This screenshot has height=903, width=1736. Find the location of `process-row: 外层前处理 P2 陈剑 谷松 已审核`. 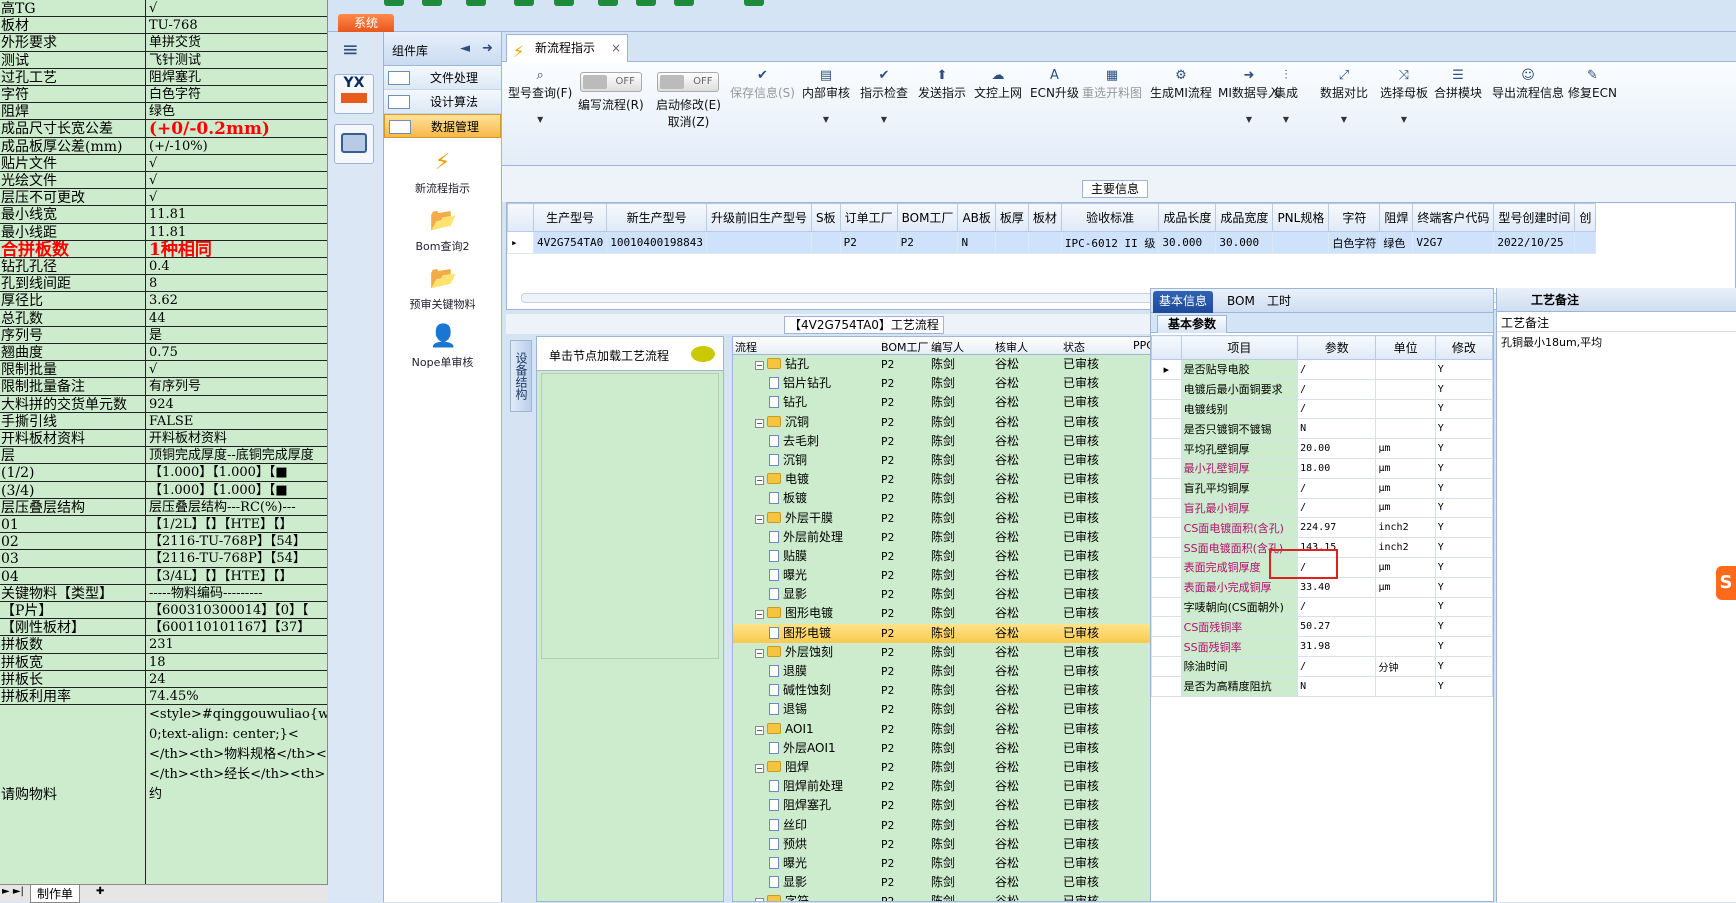

process-row: 外层前处理 P2 陈剑 谷松 已审核 is located at coordinates (975, 537).